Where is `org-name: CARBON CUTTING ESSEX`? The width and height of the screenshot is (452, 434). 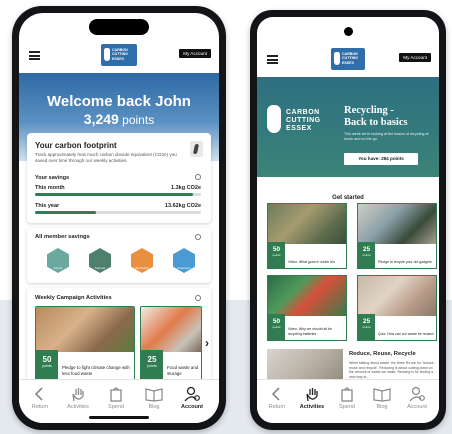
org-name: CARBON CUTTING ESSEX is located at coordinates (303, 120).